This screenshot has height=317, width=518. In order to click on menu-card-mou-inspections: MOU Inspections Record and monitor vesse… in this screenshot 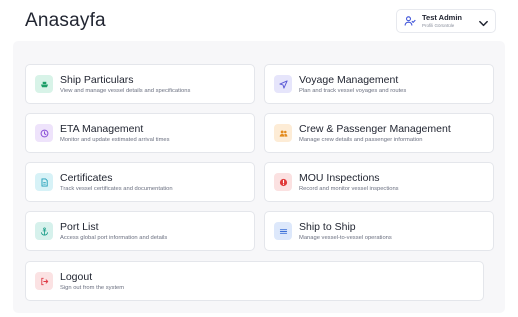, I will do `click(379, 182)`.